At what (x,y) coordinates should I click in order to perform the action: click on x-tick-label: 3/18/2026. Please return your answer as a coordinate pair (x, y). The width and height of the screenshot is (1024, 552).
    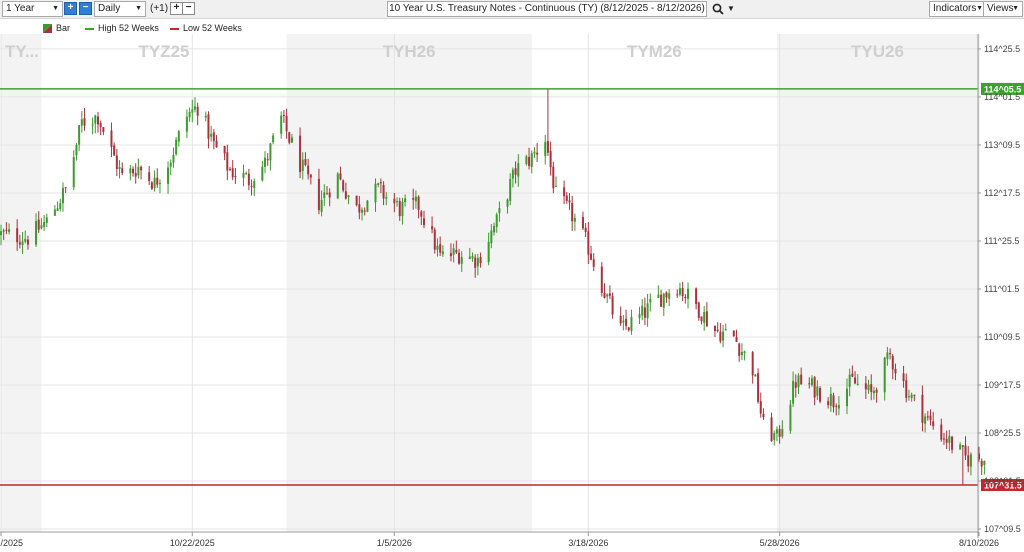
    Looking at the image, I should click on (588, 543).